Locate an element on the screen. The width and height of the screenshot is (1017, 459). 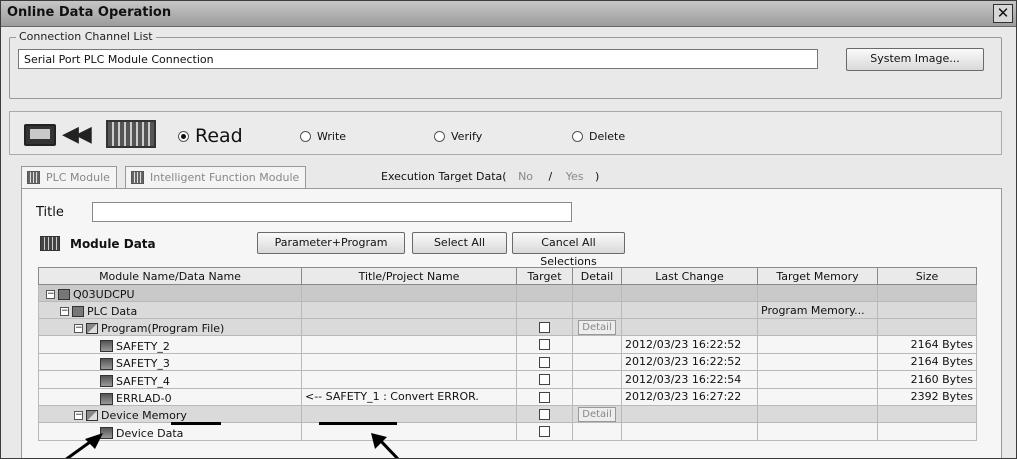
read-radio-dot is located at coordinates (183, 136).